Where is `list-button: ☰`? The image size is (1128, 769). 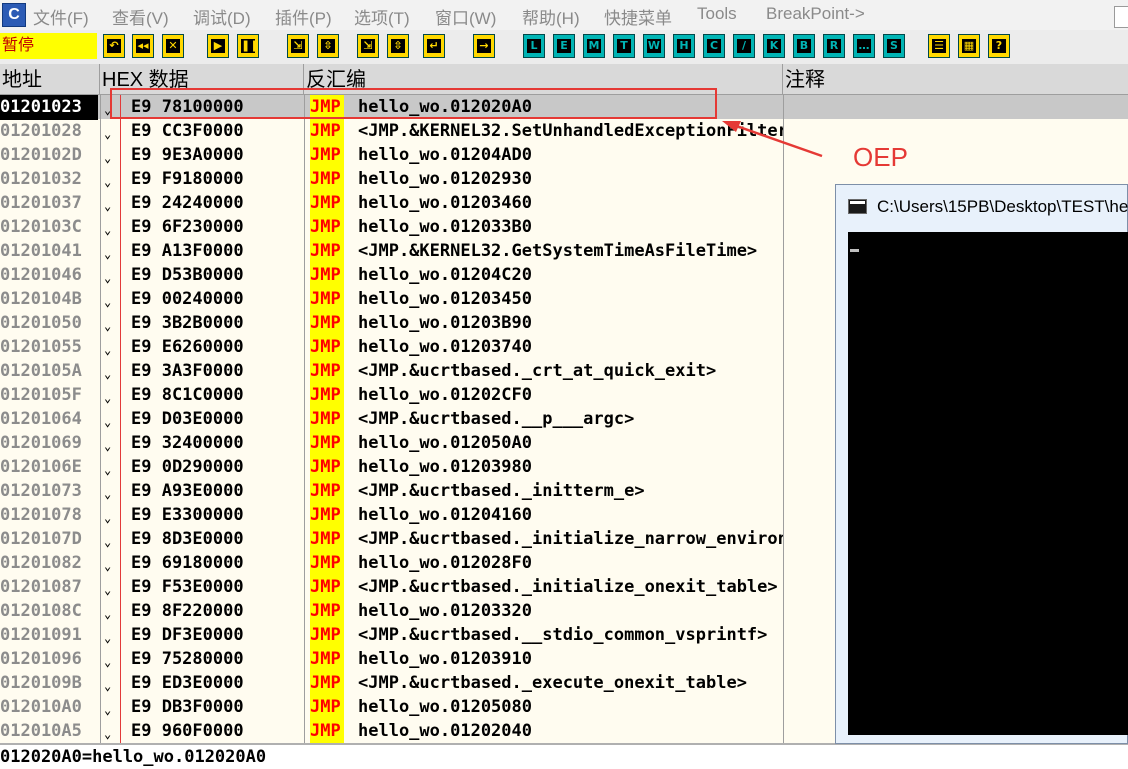 list-button: ☰ is located at coordinates (939, 46).